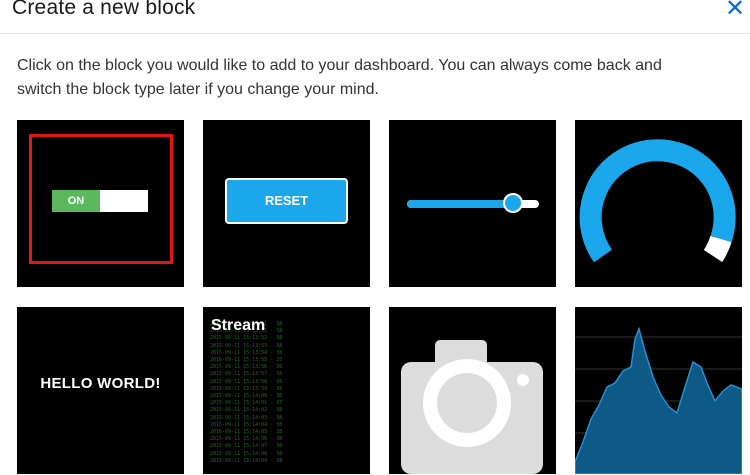 The height and width of the screenshot is (475, 750). I want to click on slider-knob, so click(513, 203).